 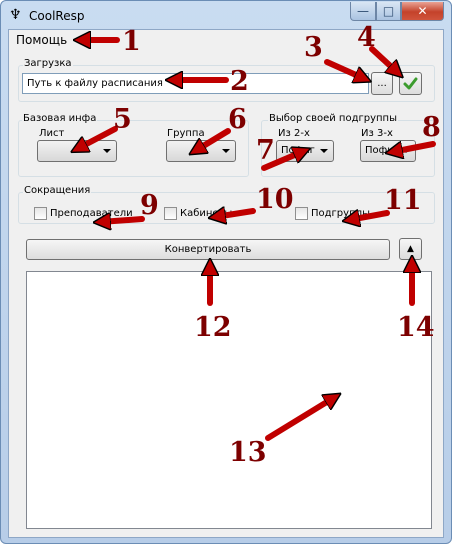 What do you see at coordinates (388, 11) in the screenshot?
I see `maximize-button: □` at bounding box center [388, 11].